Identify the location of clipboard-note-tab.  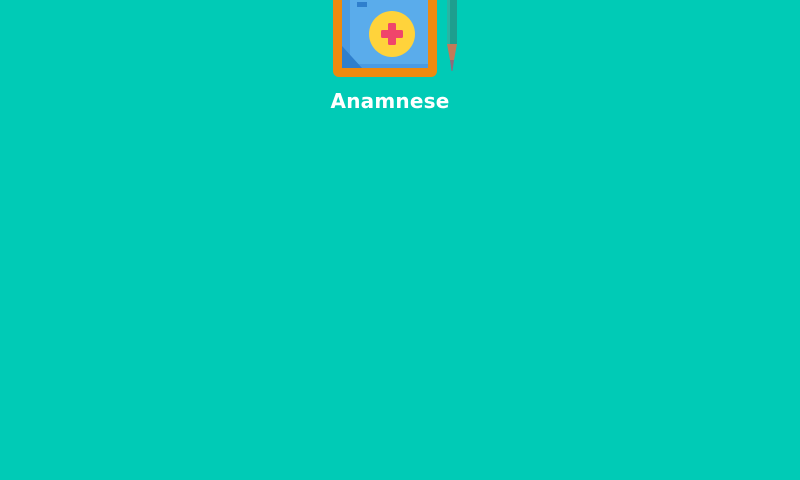
(362, 4).